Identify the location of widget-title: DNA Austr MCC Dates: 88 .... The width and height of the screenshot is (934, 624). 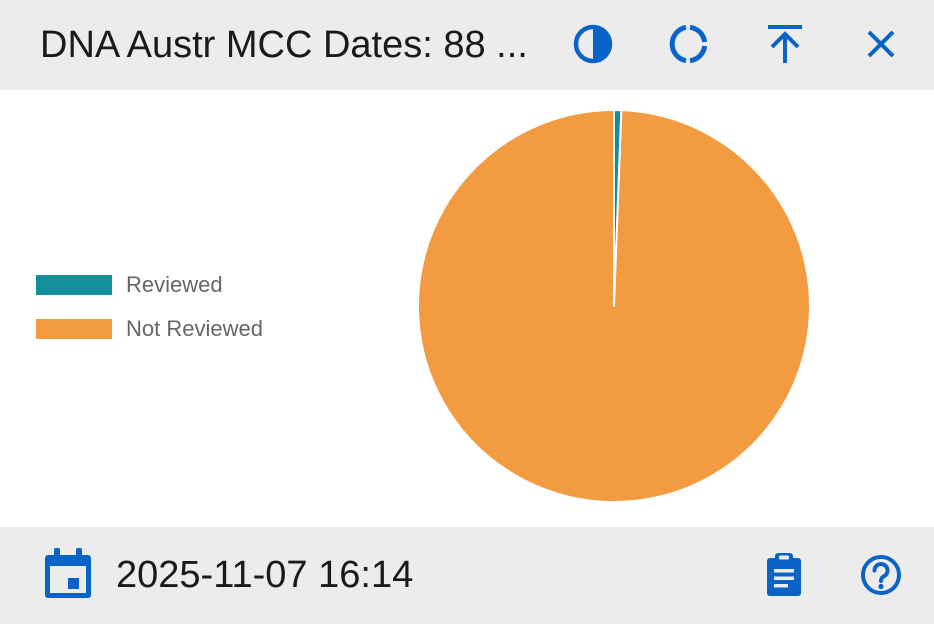
(284, 45).